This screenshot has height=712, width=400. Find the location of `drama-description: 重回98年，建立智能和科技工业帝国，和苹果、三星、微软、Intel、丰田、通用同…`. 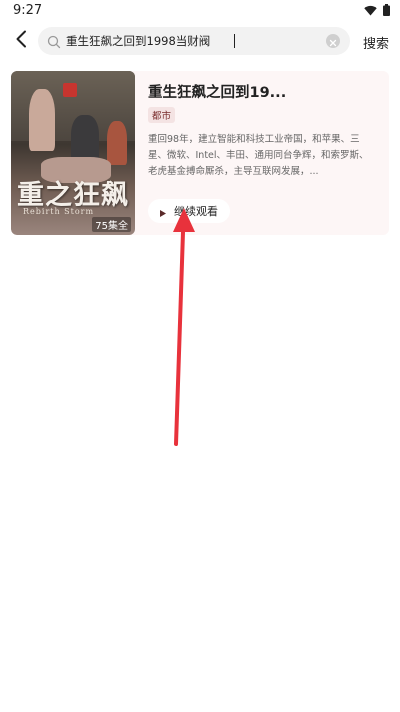

drama-description: 重回98年，建立智能和科技工业帝国，和苹果、三星、微软、Intel、丰田、通用同… is located at coordinates (258, 155).